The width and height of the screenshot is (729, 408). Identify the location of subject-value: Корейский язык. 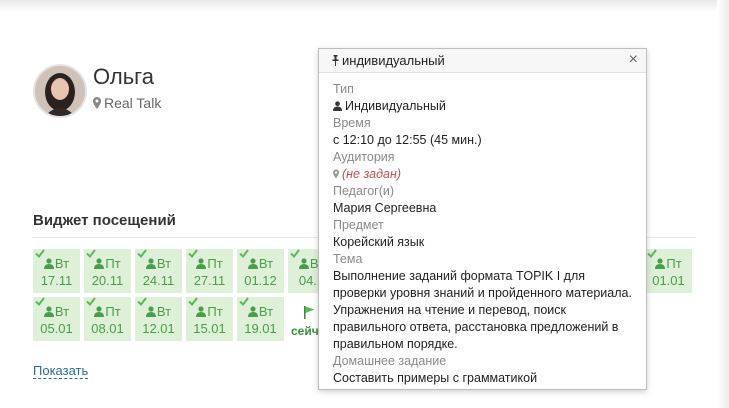
(379, 242).